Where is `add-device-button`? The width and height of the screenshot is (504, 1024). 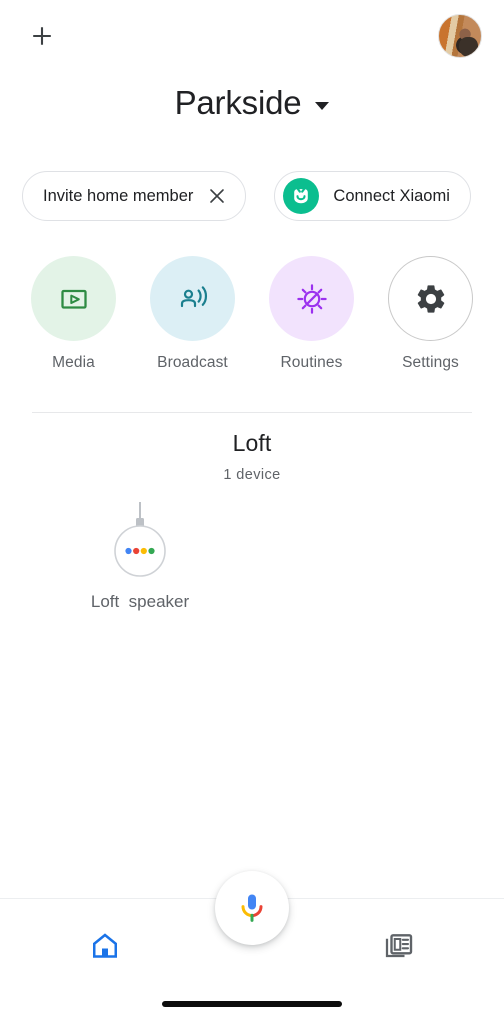
add-device-button is located at coordinates (42, 36).